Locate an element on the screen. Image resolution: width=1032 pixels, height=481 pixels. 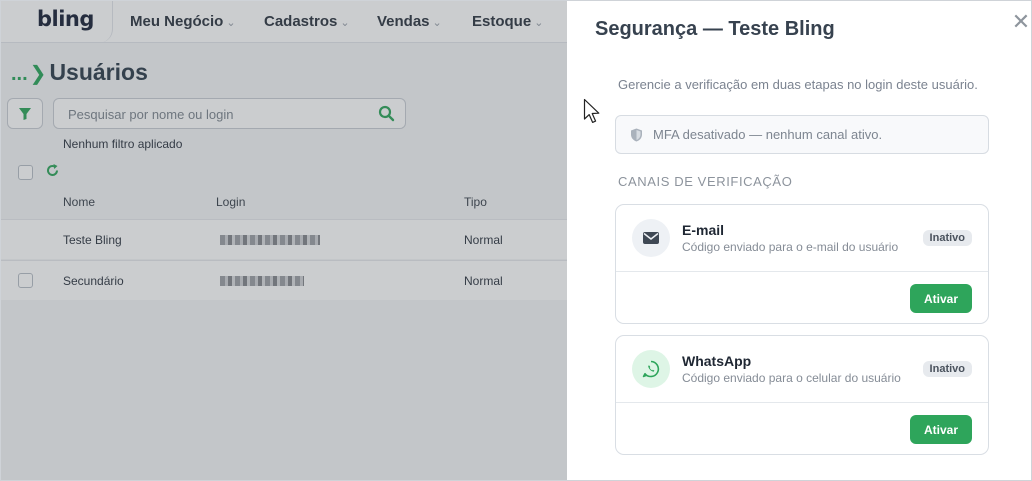
whatsapp-icon is located at coordinates (651, 369).